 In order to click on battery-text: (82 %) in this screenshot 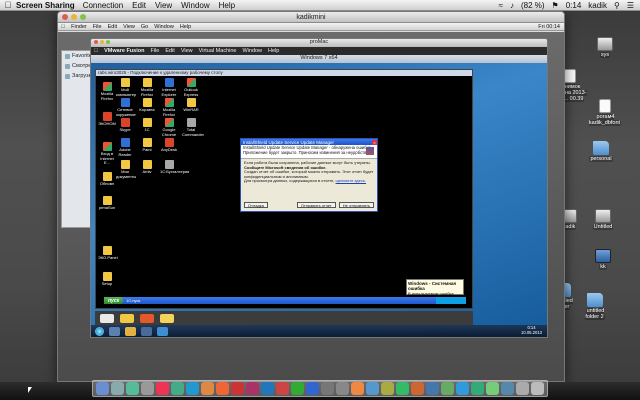, I will do `click(533, 5)`.